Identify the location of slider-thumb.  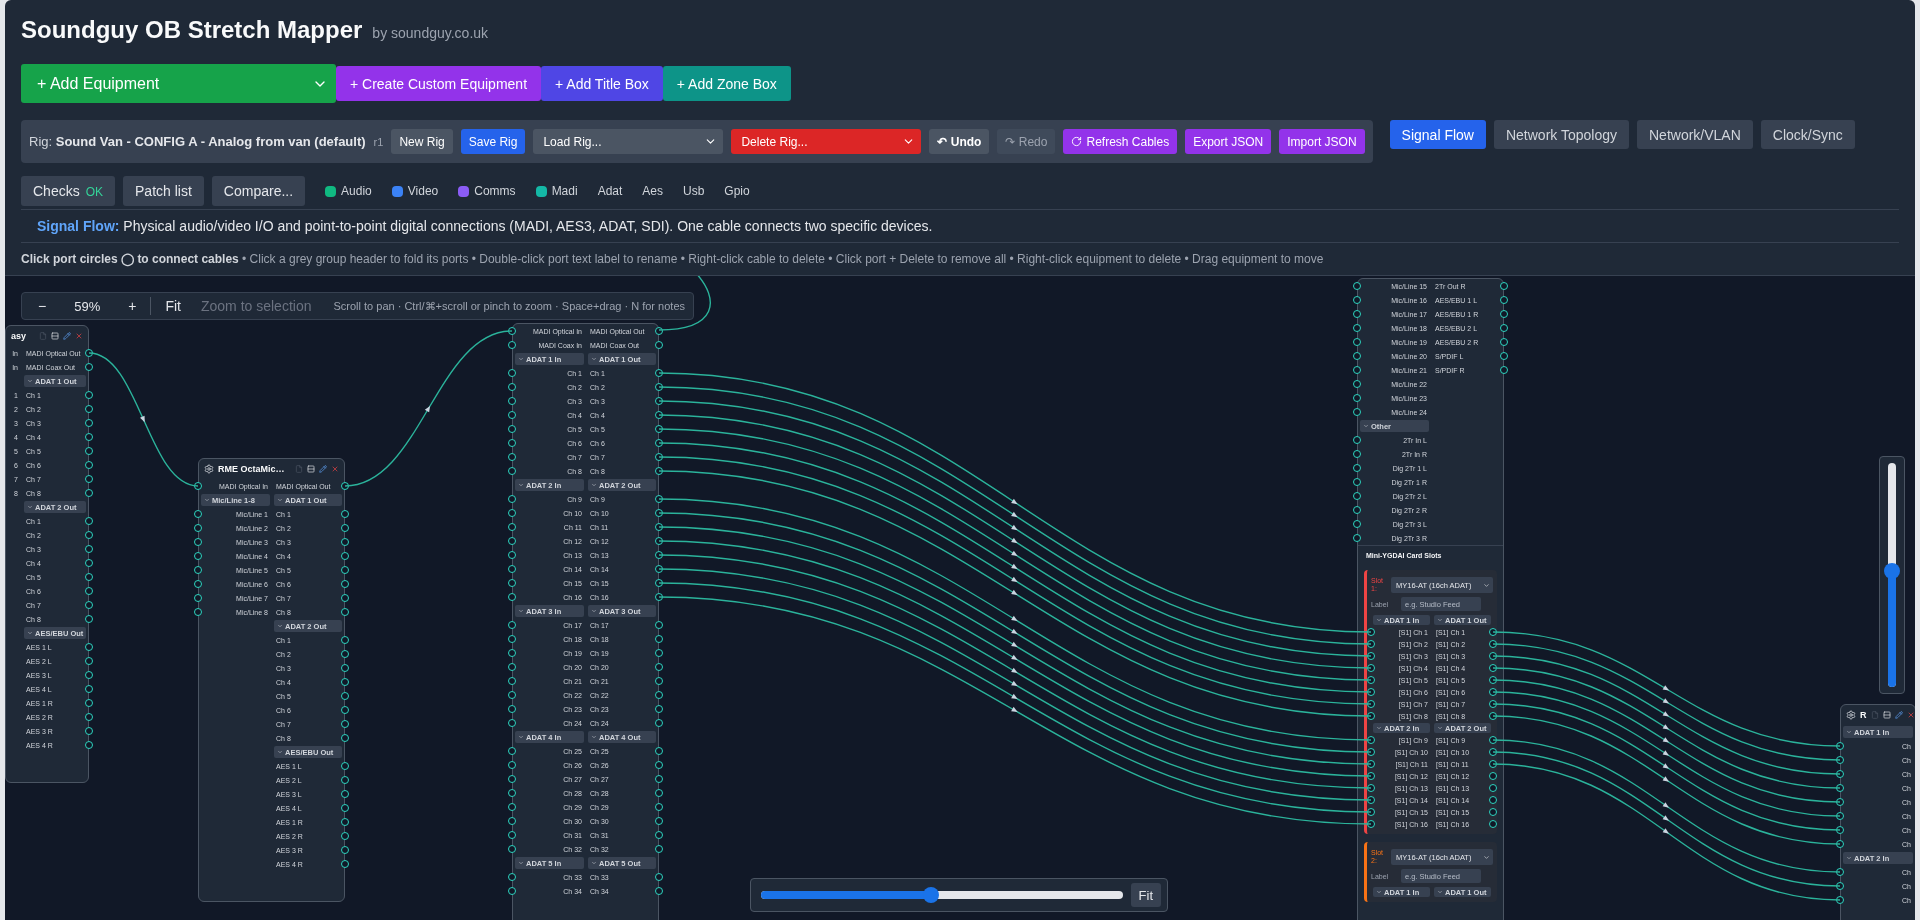
(930, 895).